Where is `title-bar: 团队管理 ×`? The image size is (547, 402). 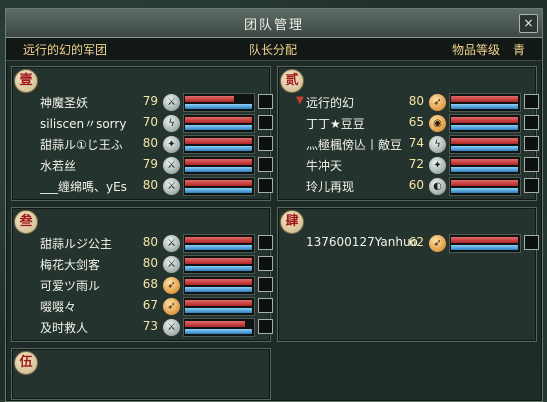
title-bar: 团队管理 × is located at coordinates (274, 23).